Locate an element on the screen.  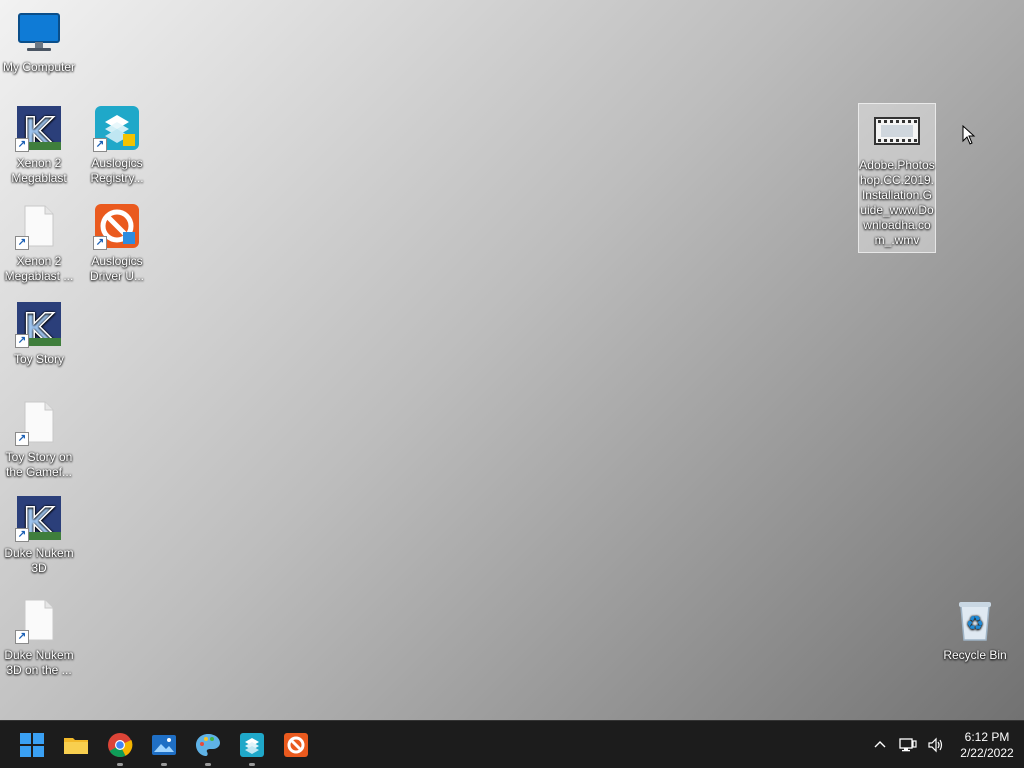
start-button is located at coordinates (32, 745).